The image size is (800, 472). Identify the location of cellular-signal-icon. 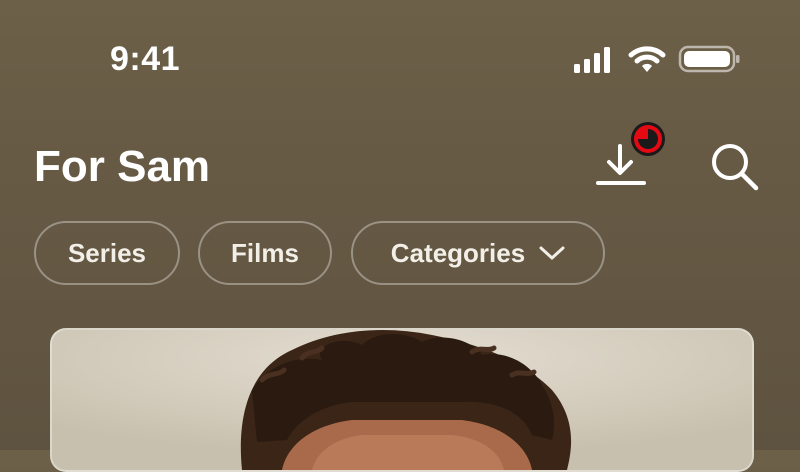
(592, 60).